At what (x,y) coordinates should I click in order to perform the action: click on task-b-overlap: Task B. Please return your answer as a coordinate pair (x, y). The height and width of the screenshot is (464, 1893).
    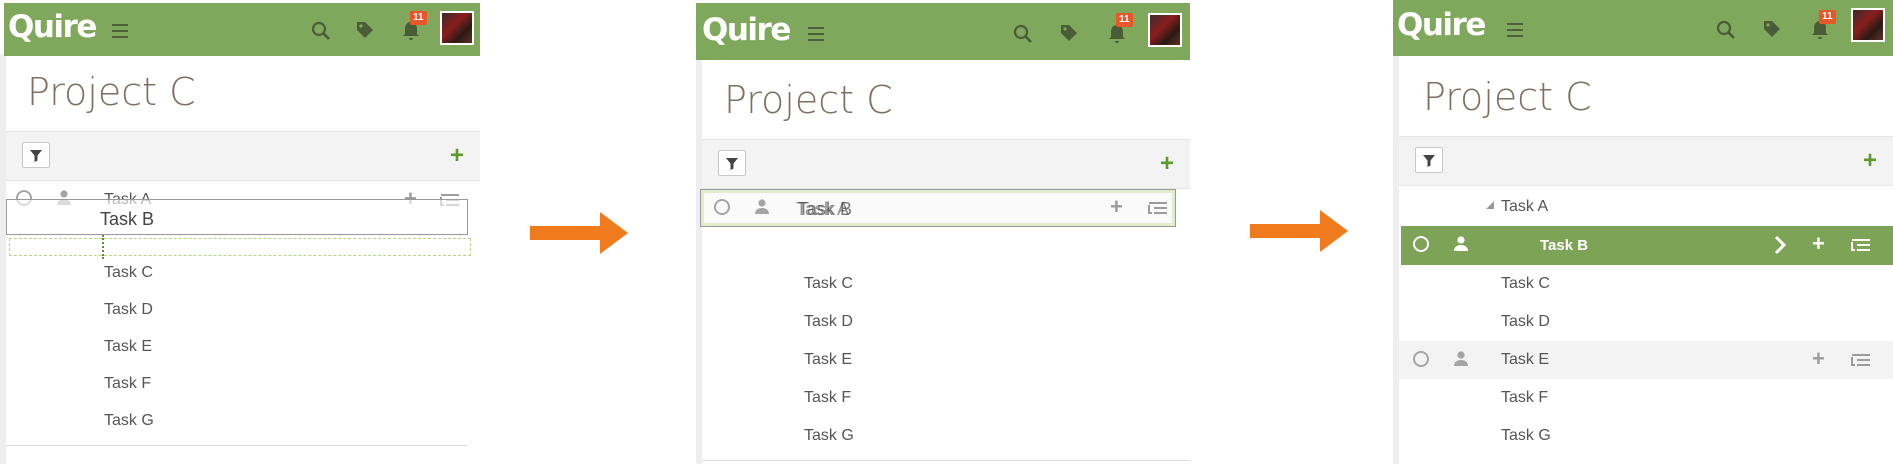
    Looking at the image, I should click on (825, 209).